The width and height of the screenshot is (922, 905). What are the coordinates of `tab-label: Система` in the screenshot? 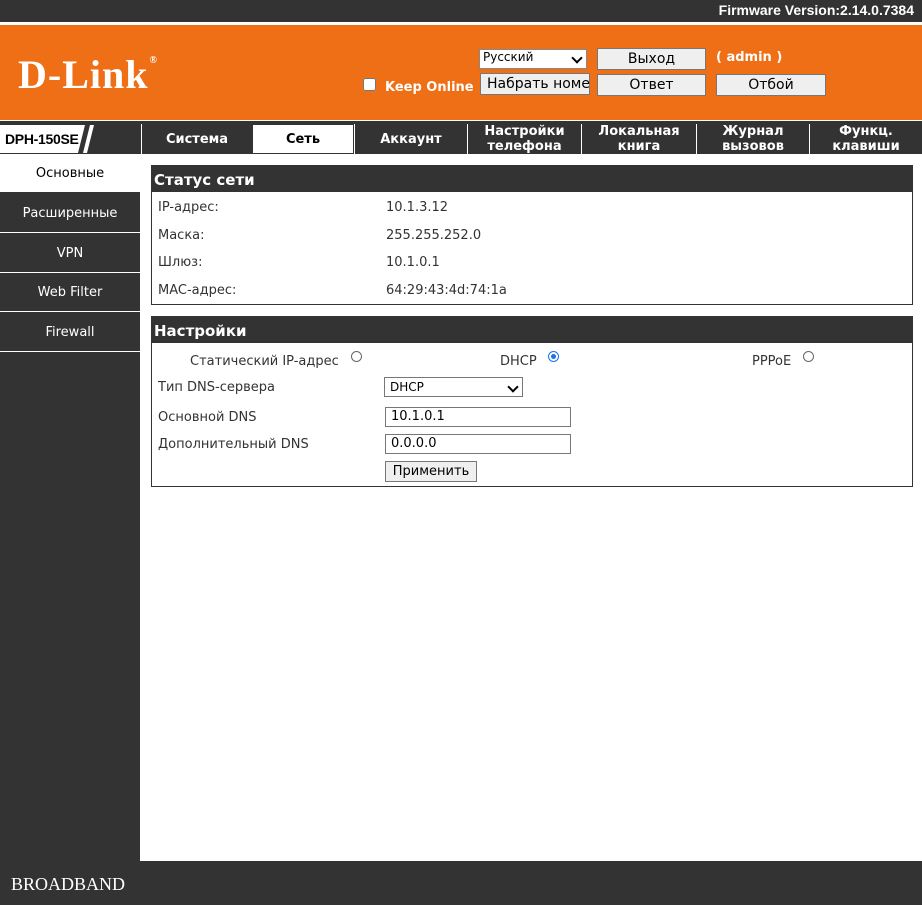 It's located at (197, 139).